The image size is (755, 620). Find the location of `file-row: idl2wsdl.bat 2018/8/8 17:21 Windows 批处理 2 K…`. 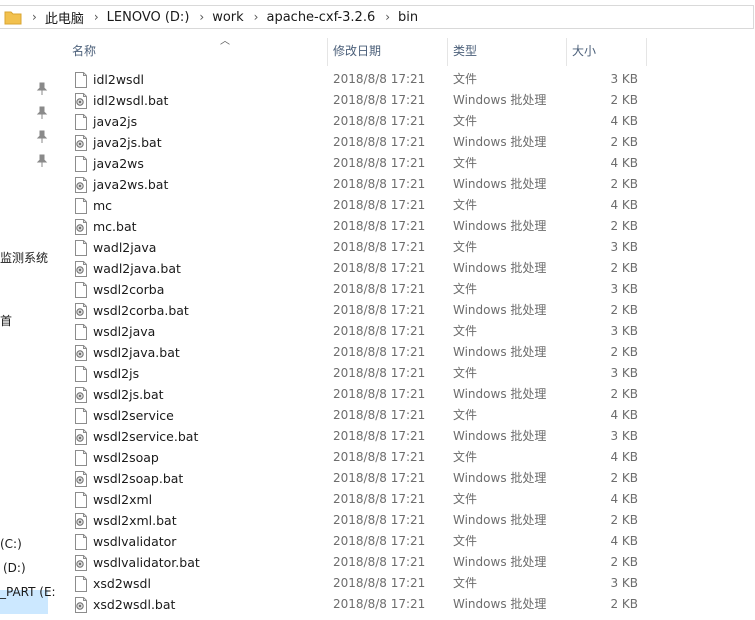

file-row: idl2wsdl.bat 2018/8/8 17:21 Windows 批处理 2 K… is located at coordinates (406, 100).